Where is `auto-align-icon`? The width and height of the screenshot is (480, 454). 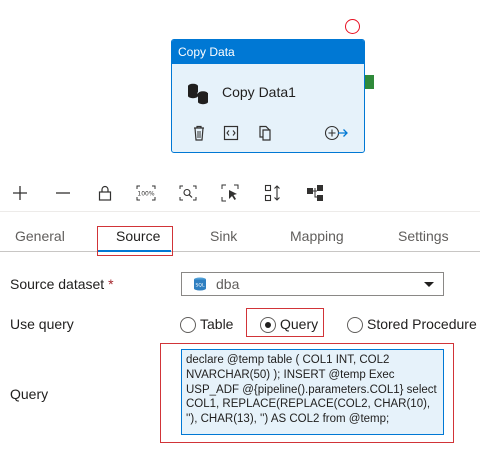
auto-align-icon is located at coordinates (273, 193).